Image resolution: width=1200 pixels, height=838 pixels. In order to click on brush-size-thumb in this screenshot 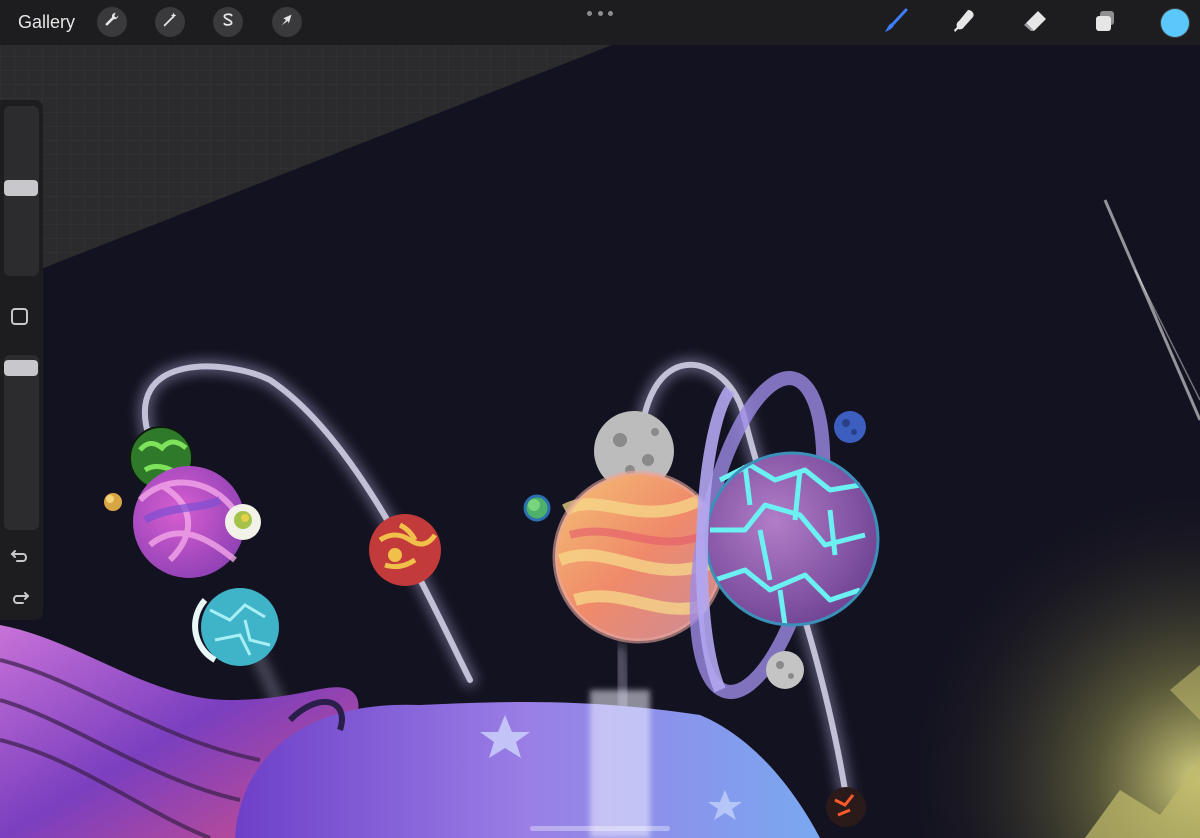, I will do `click(21, 188)`.